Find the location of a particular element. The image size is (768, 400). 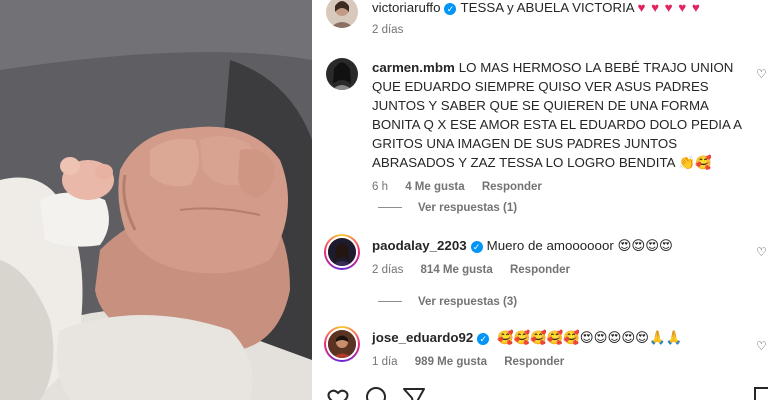

heart-outline-icon is located at coordinates (338, 393).